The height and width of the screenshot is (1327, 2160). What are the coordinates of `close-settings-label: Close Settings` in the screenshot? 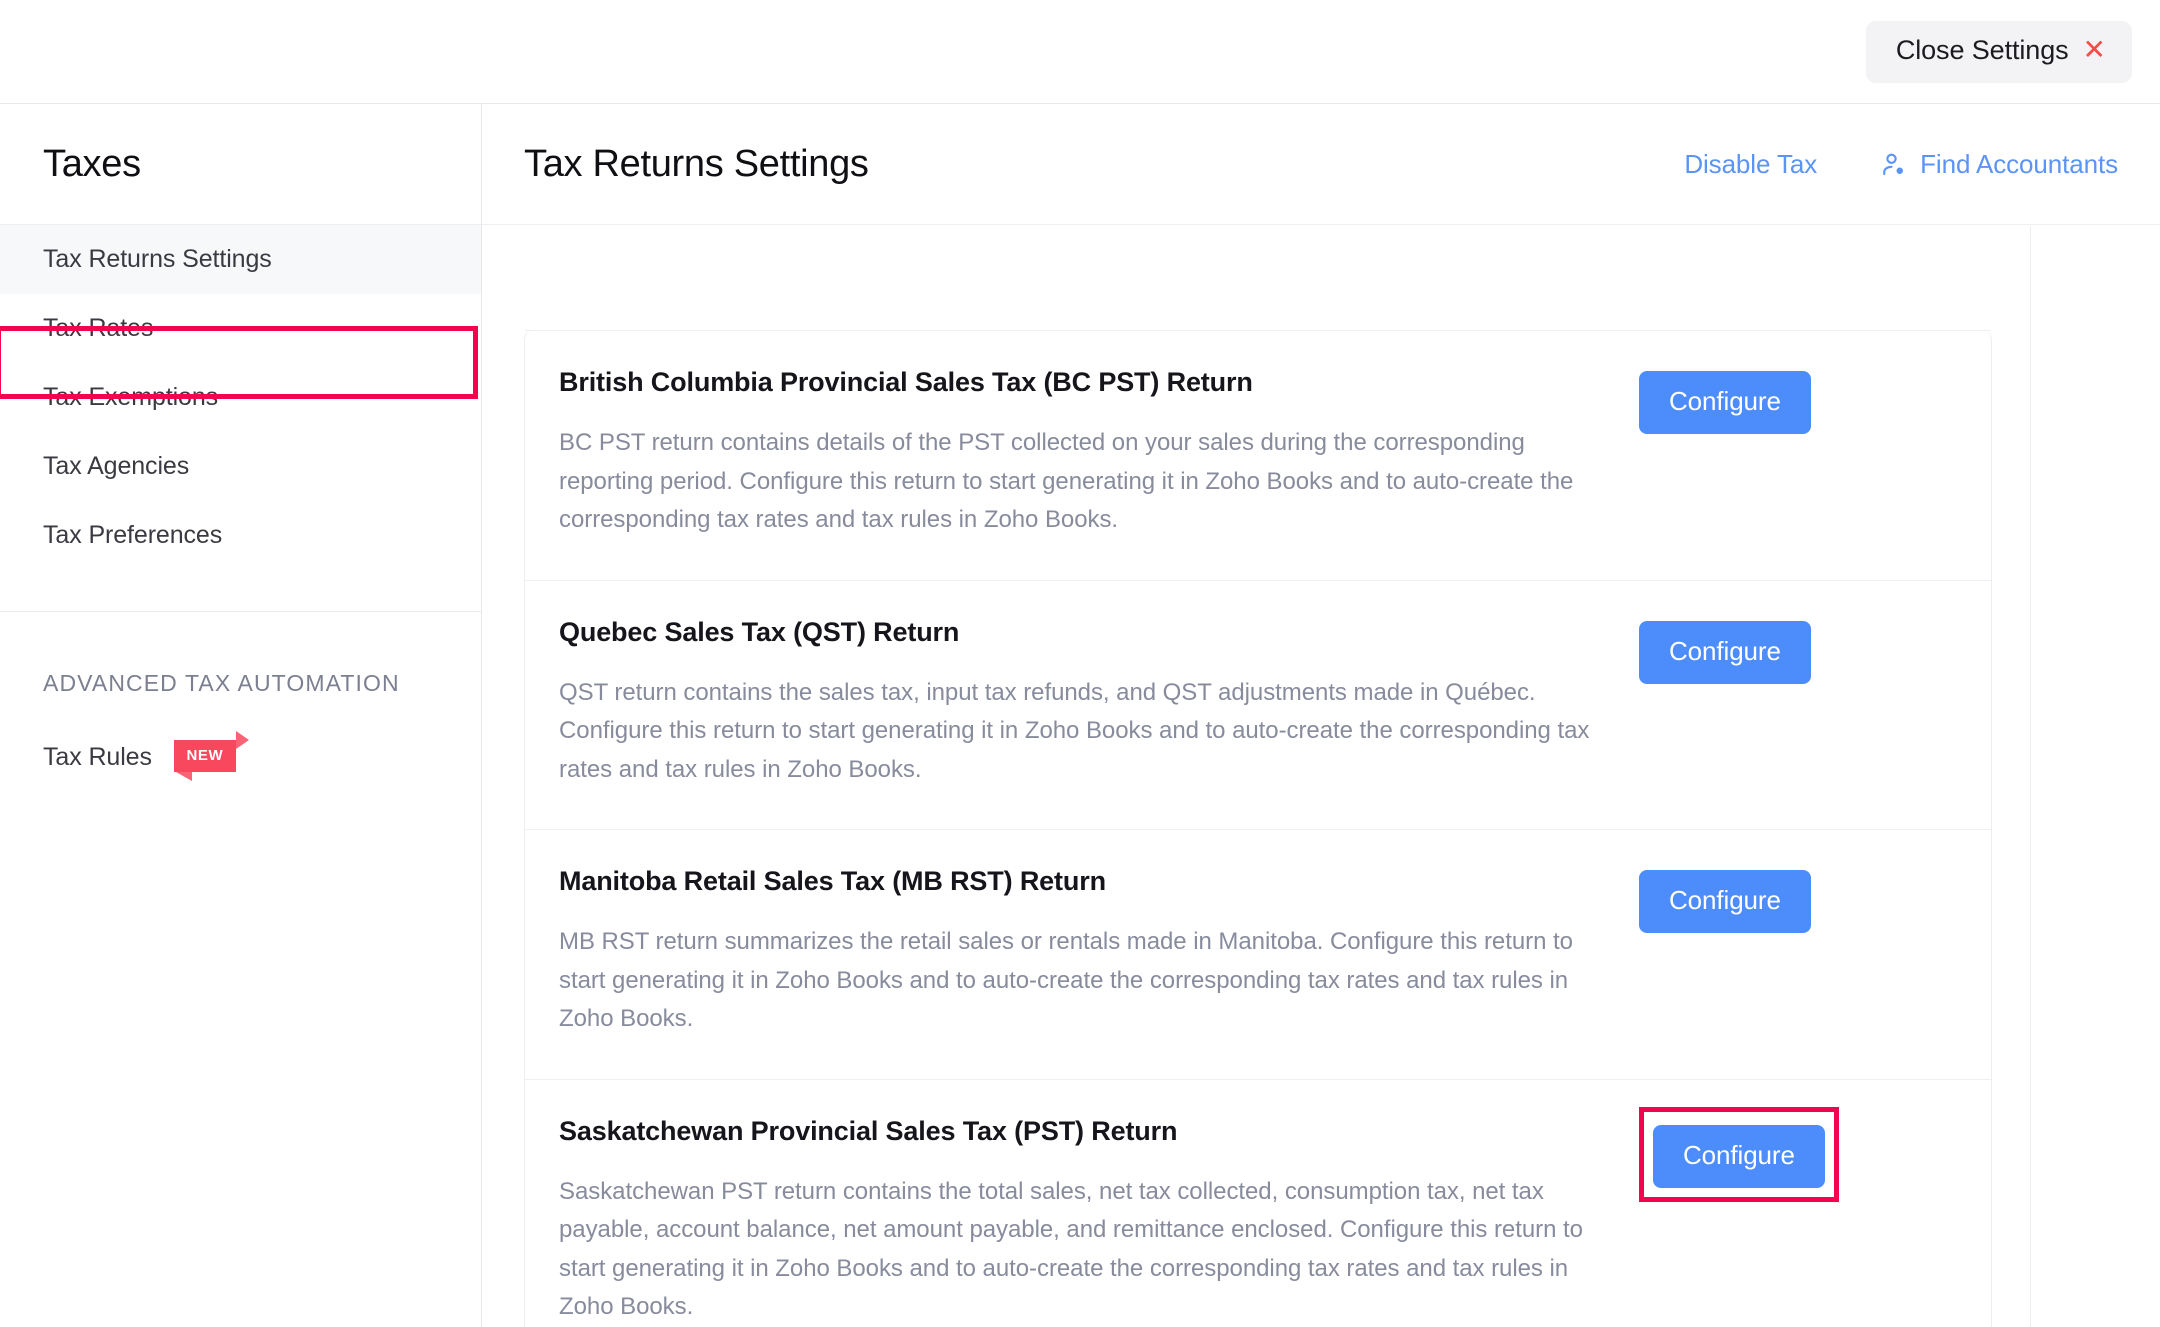 It's located at (1982, 50).